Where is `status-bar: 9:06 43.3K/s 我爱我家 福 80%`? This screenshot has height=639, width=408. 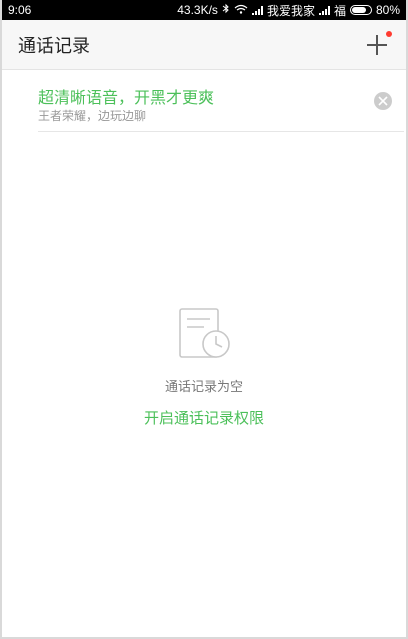
status-bar: 9:06 43.3K/s 我爱我家 福 80% is located at coordinates (204, 10).